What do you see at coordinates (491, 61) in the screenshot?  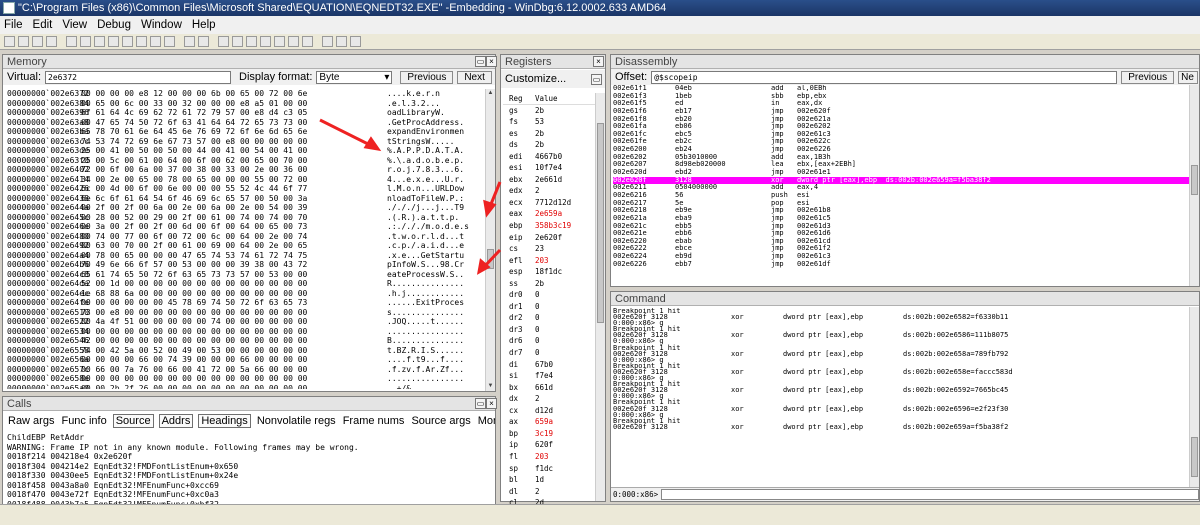 I see `memory-close-icon: ×` at bounding box center [491, 61].